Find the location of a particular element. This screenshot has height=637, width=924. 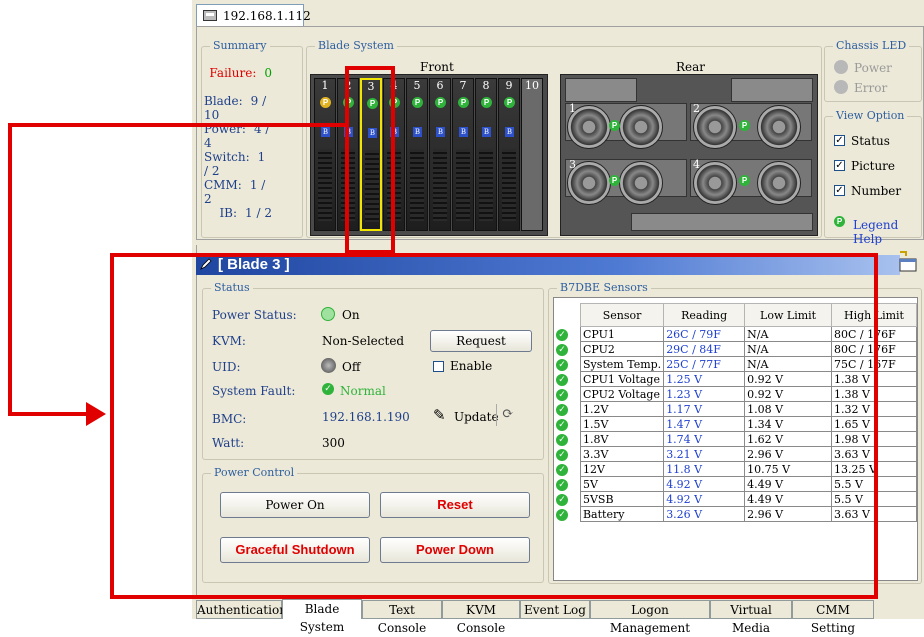

tab-virtual-media: Virtual Media is located at coordinates (751, 617).